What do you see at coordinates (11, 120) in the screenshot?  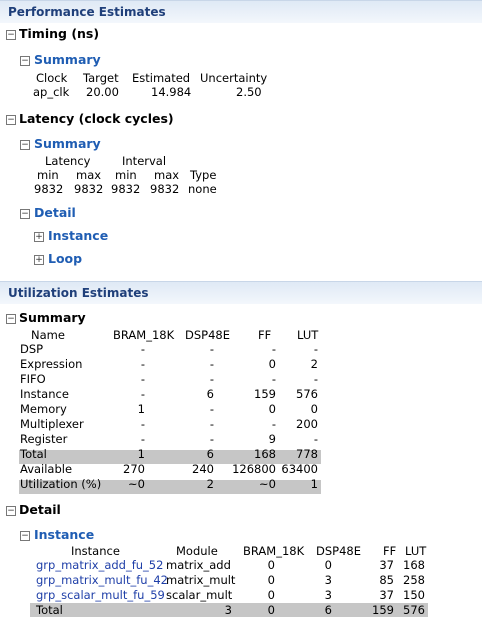 I see `collapse-latency-icon: −` at bounding box center [11, 120].